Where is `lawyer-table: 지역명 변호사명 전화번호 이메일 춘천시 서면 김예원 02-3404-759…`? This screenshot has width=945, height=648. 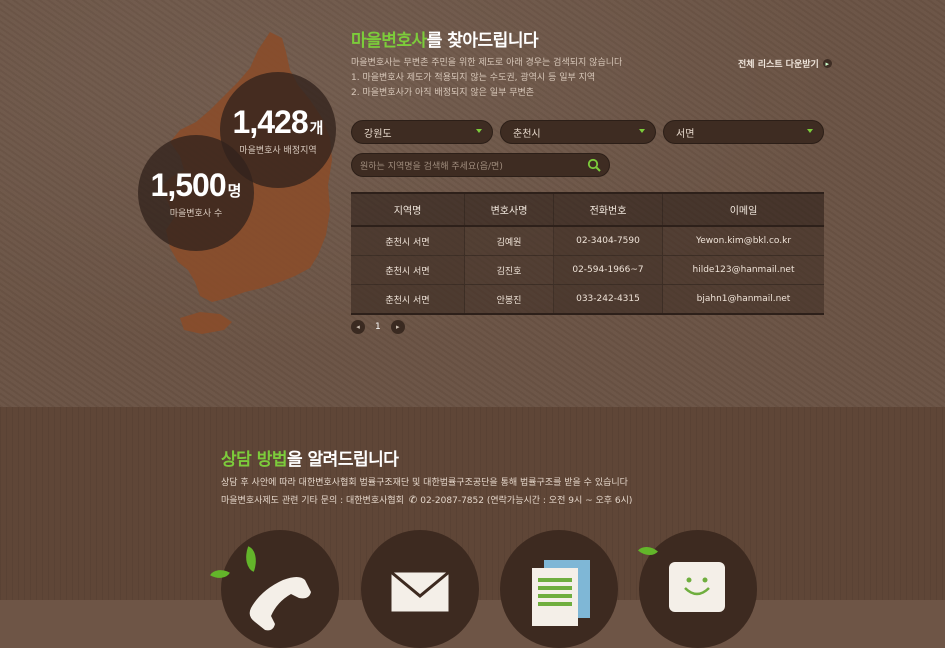
lawyer-table: 지역명 변호사명 전화번호 이메일 춘천시 서면 김예원 02-3404-759… is located at coordinates (587, 253).